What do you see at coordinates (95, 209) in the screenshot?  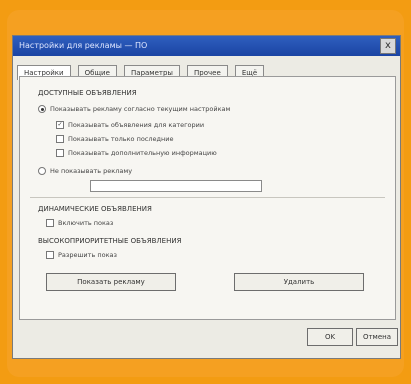 I see `group-title-dynamic: ДИНАМИЧЕСКИЕ ОБЪЯВЛЕНИЯ` at bounding box center [95, 209].